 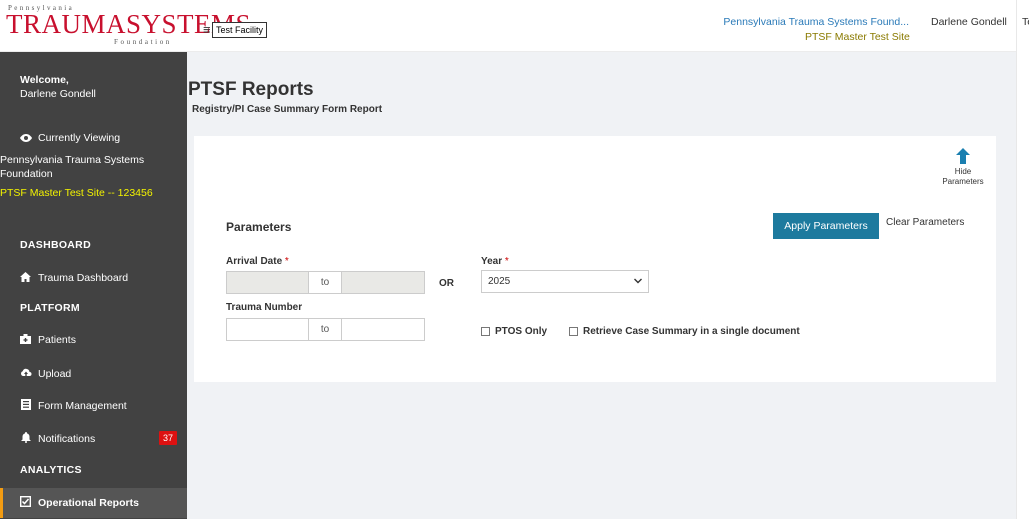 I want to click on ptos-only-label: PTOS Only, so click(x=521, y=331).